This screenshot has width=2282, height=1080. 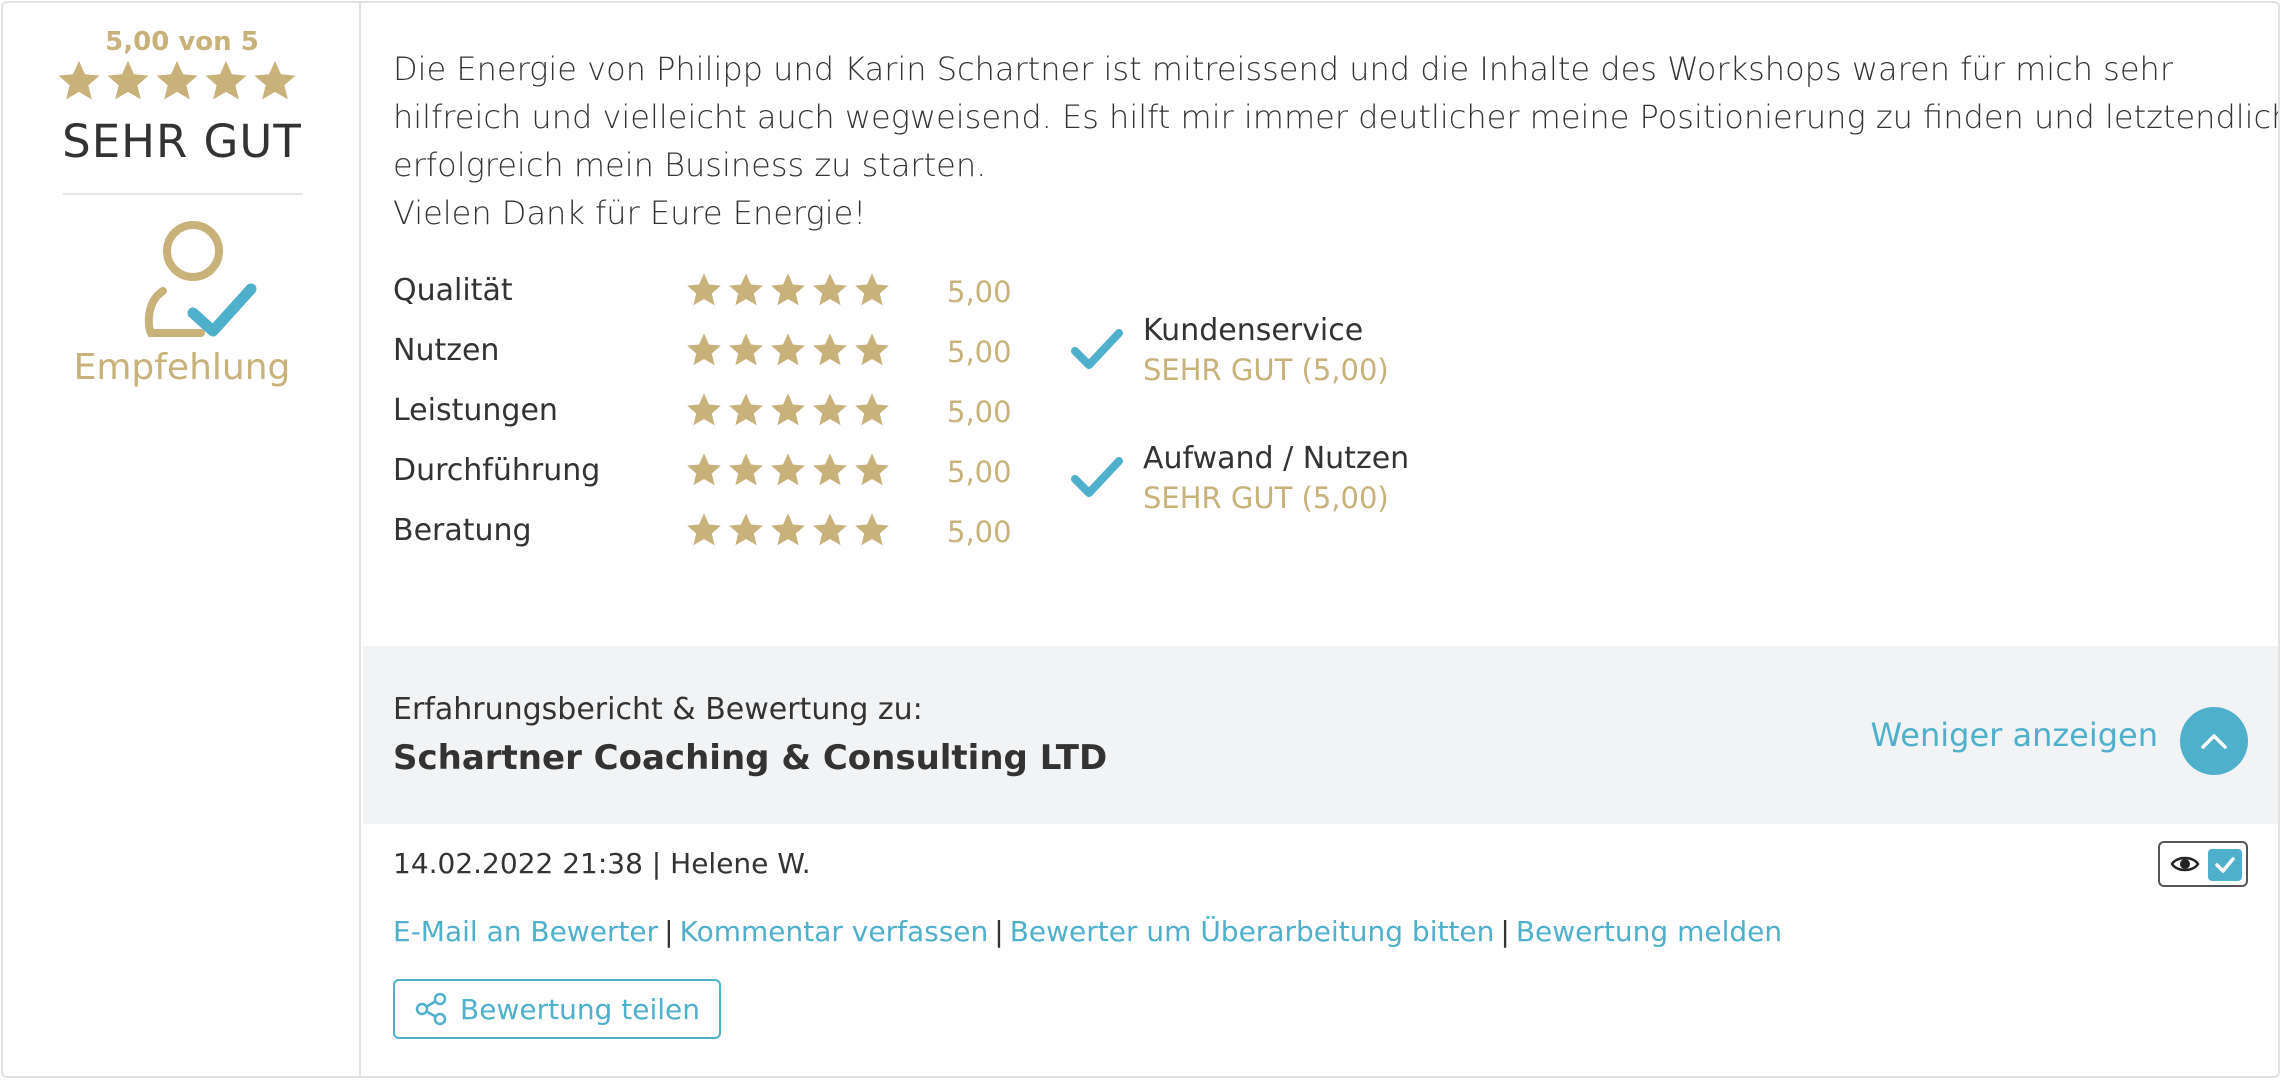 What do you see at coordinates (200, 279) in the screenshot?
I see `user-check-icon` at bounding box center [200, 279].